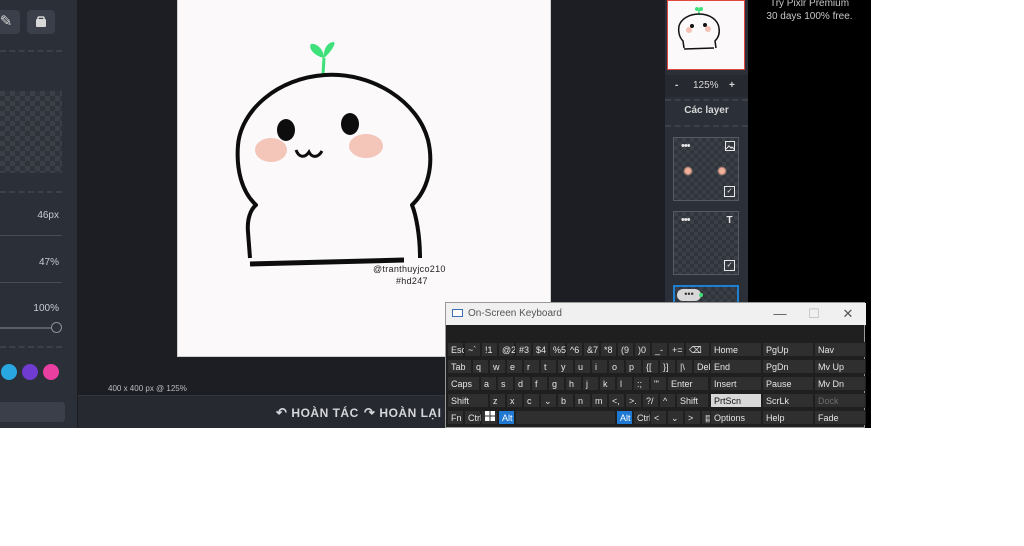  I want to click on key--4: $4, so click(540, 349).